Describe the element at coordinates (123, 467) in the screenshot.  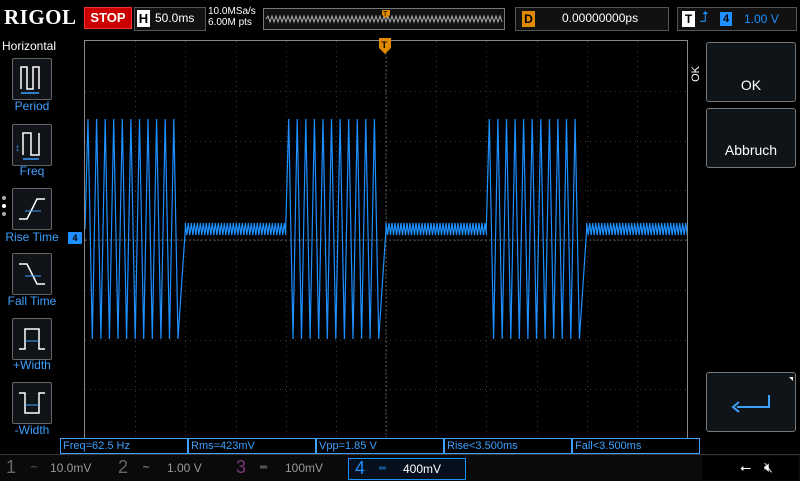
I see `channel-2-number: 2` at that location.